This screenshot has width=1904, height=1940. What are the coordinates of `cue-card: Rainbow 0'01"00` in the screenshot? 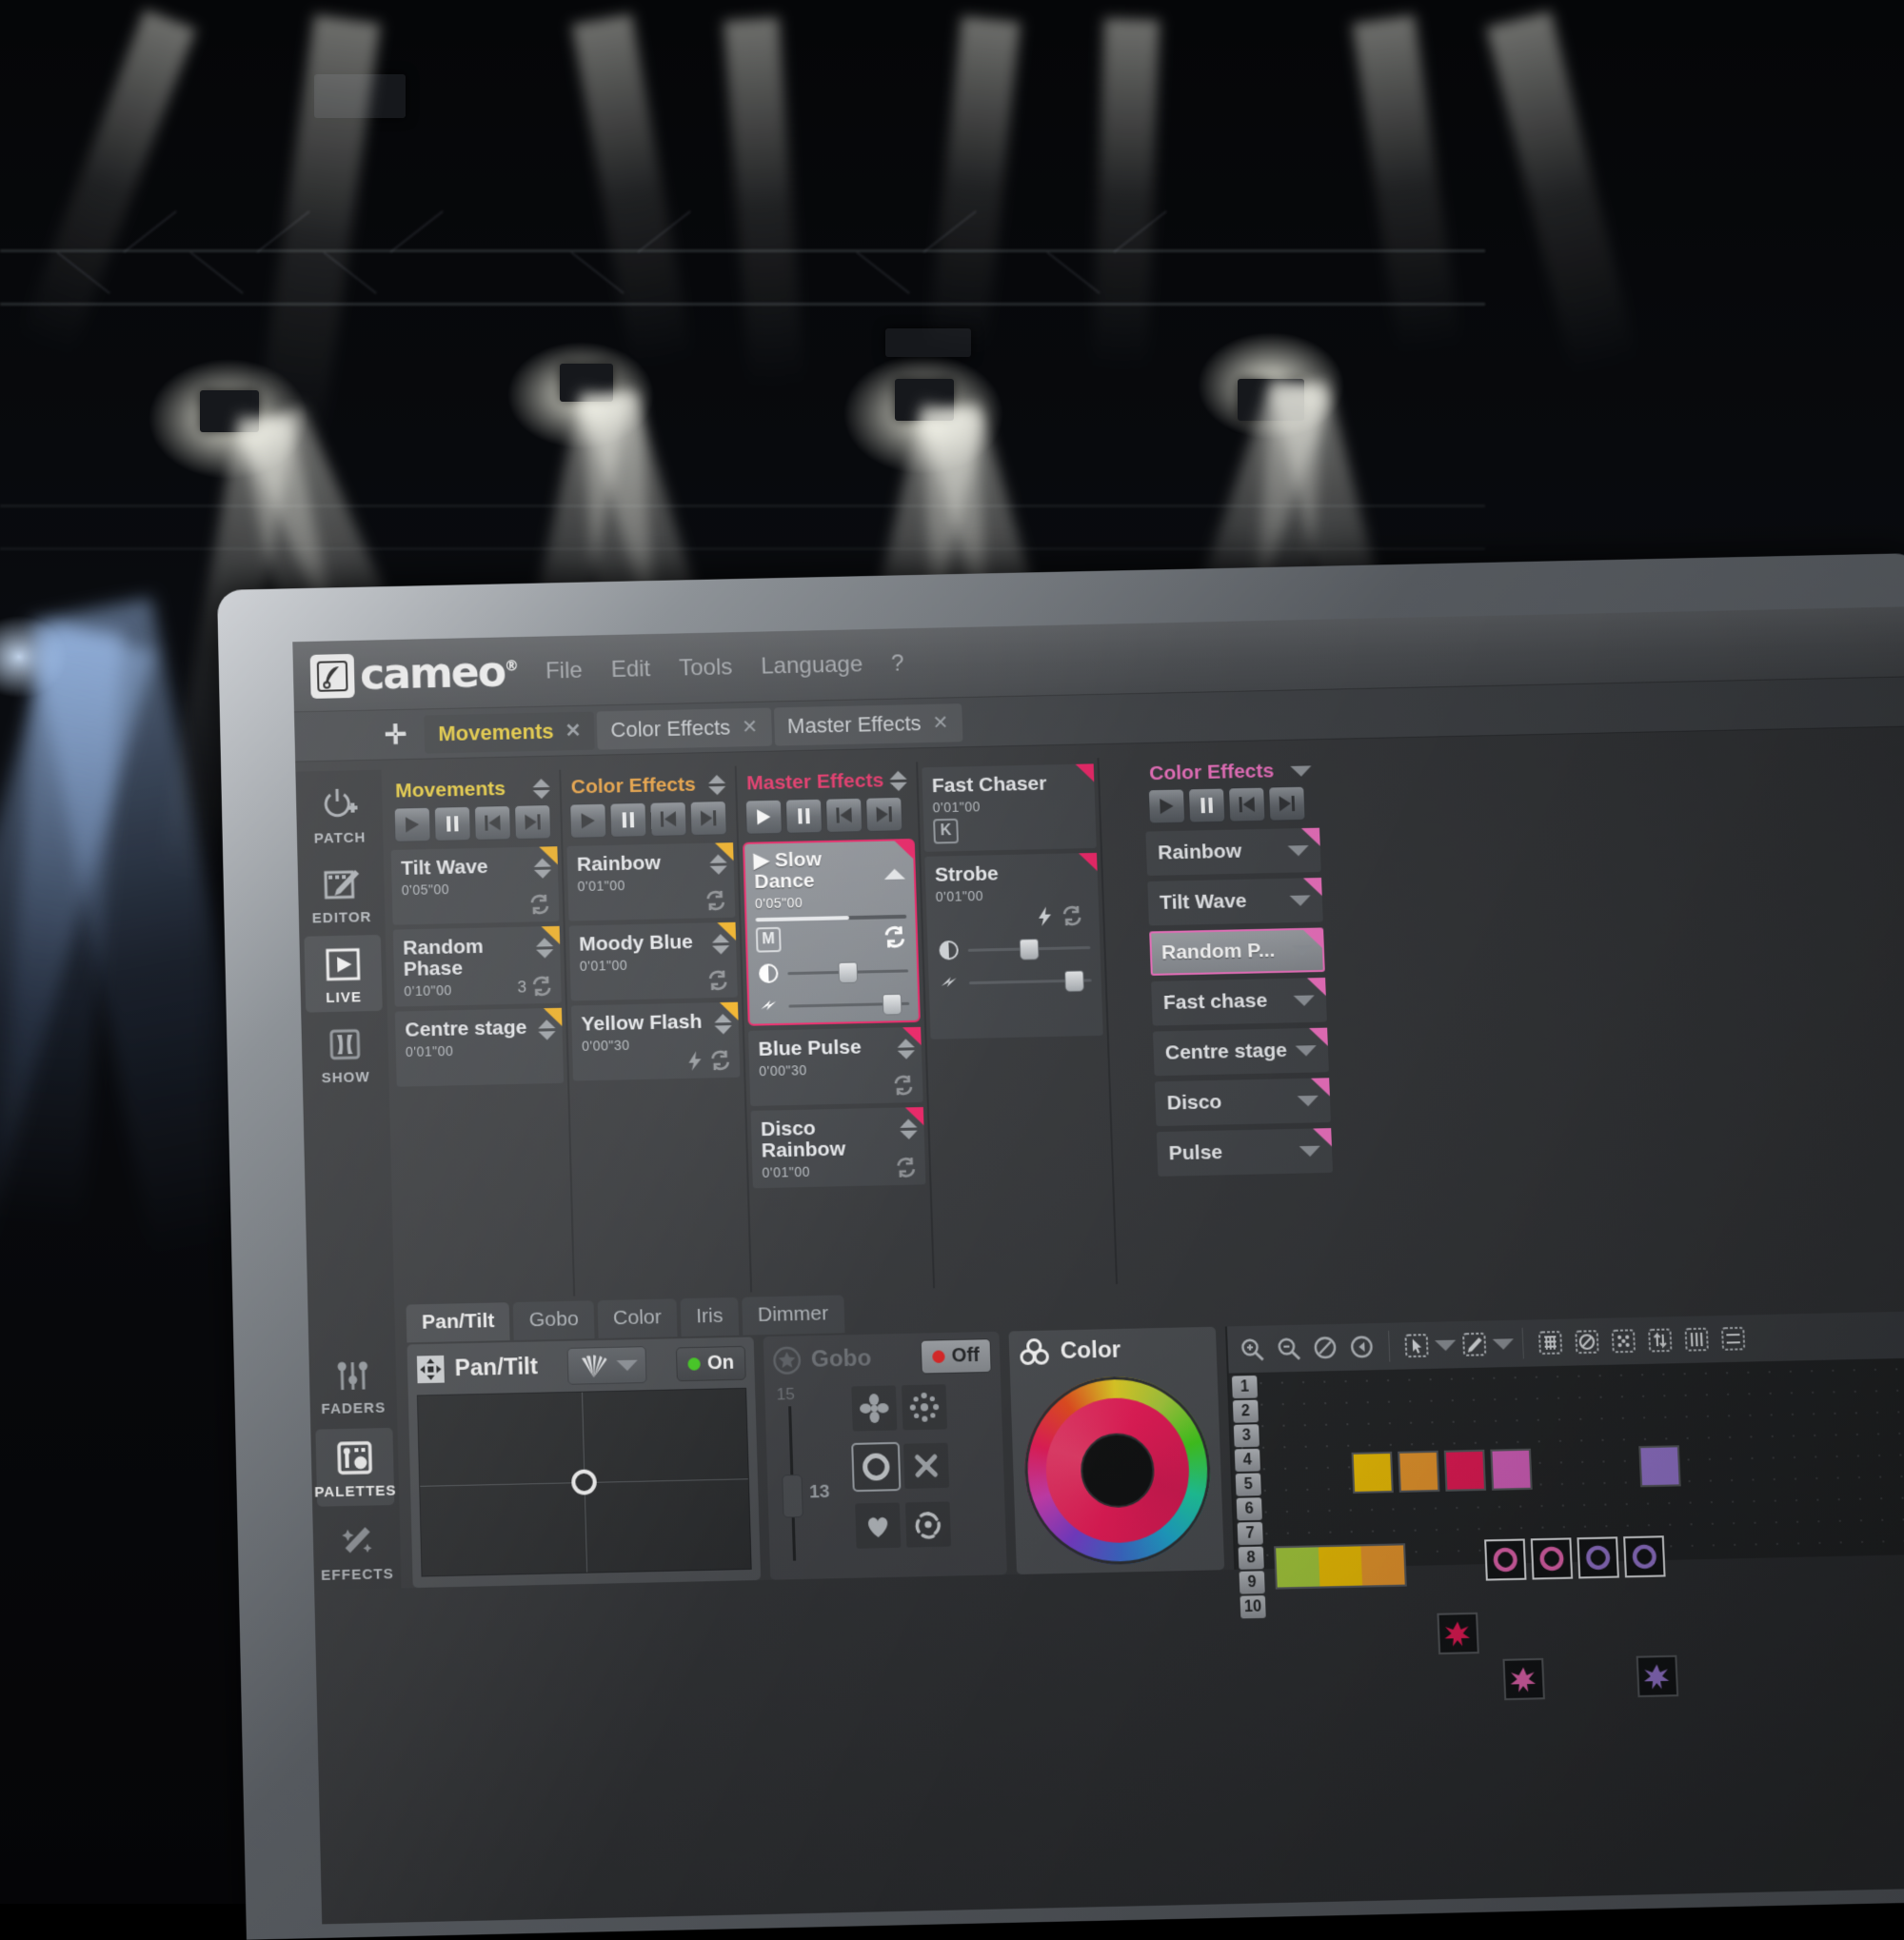 It's located at (650, 882).